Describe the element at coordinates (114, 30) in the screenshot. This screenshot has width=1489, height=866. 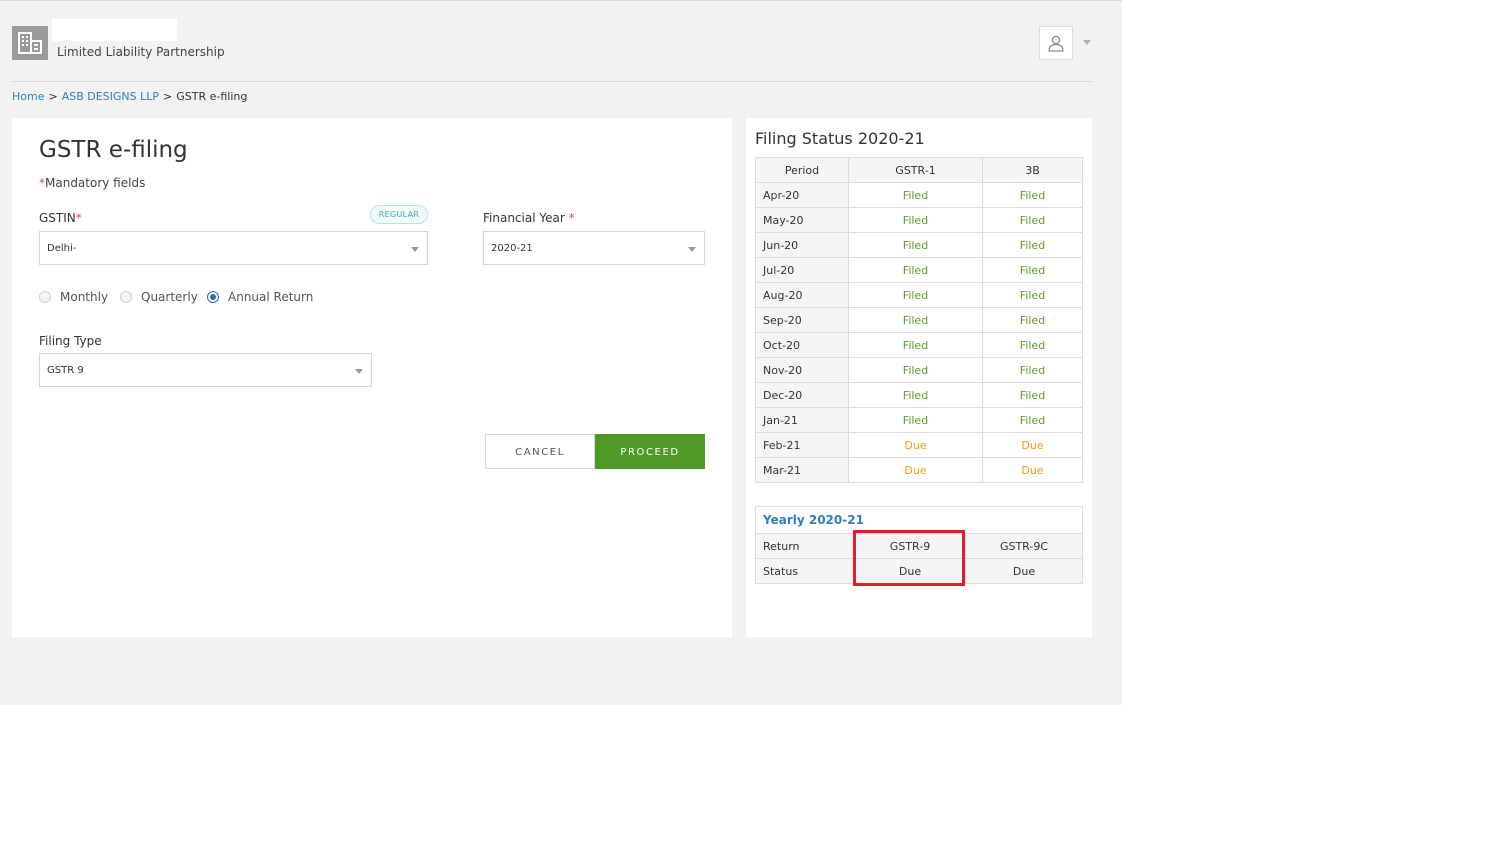
I see `org-name-redacted` at that location.